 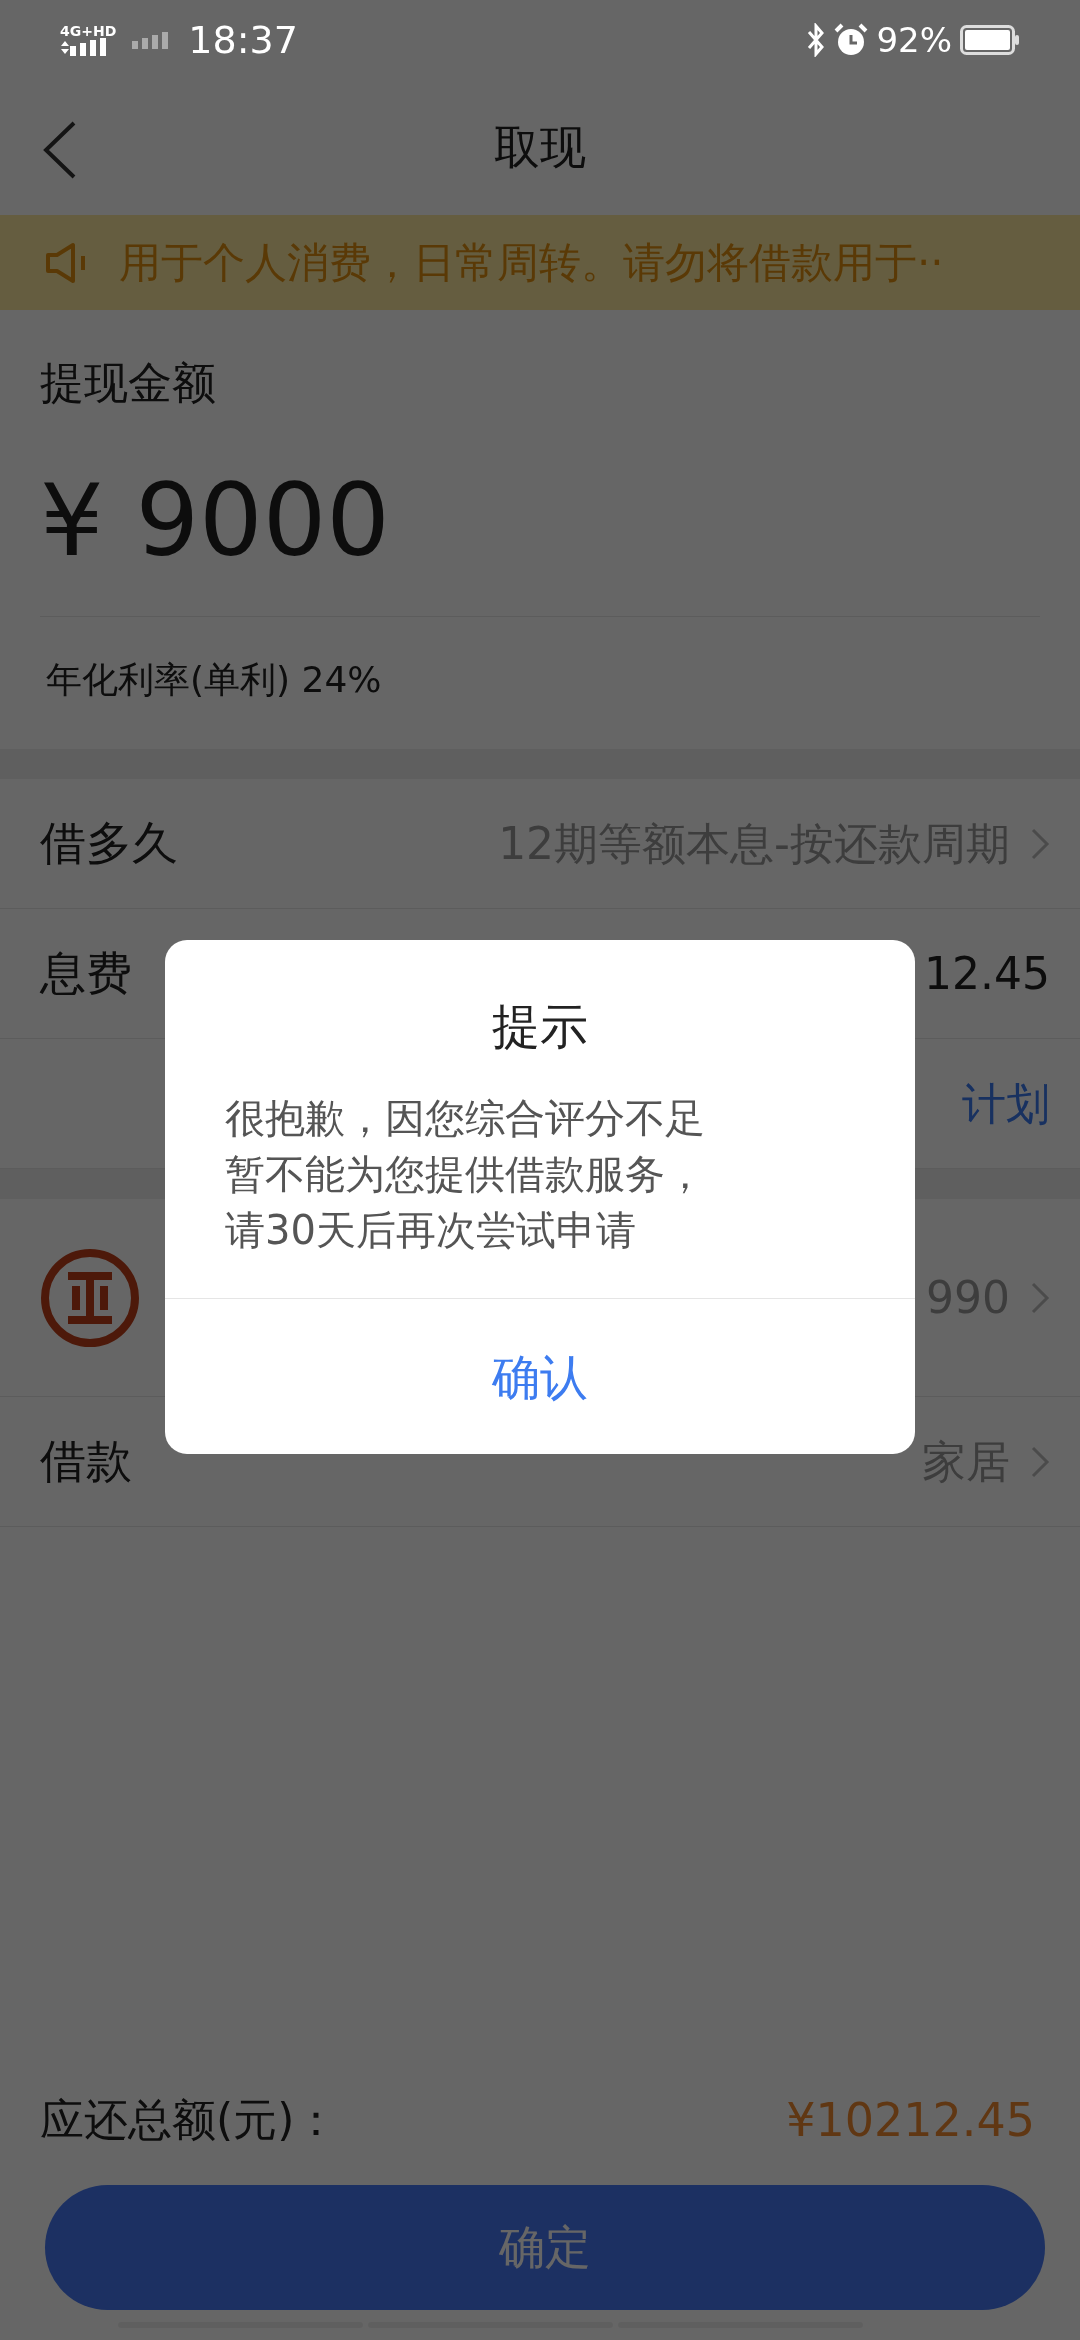 What do you see at coordinates (987, 973) in the screenshot?
I see `row-value: 12.45` at bounding box center [987, 973].